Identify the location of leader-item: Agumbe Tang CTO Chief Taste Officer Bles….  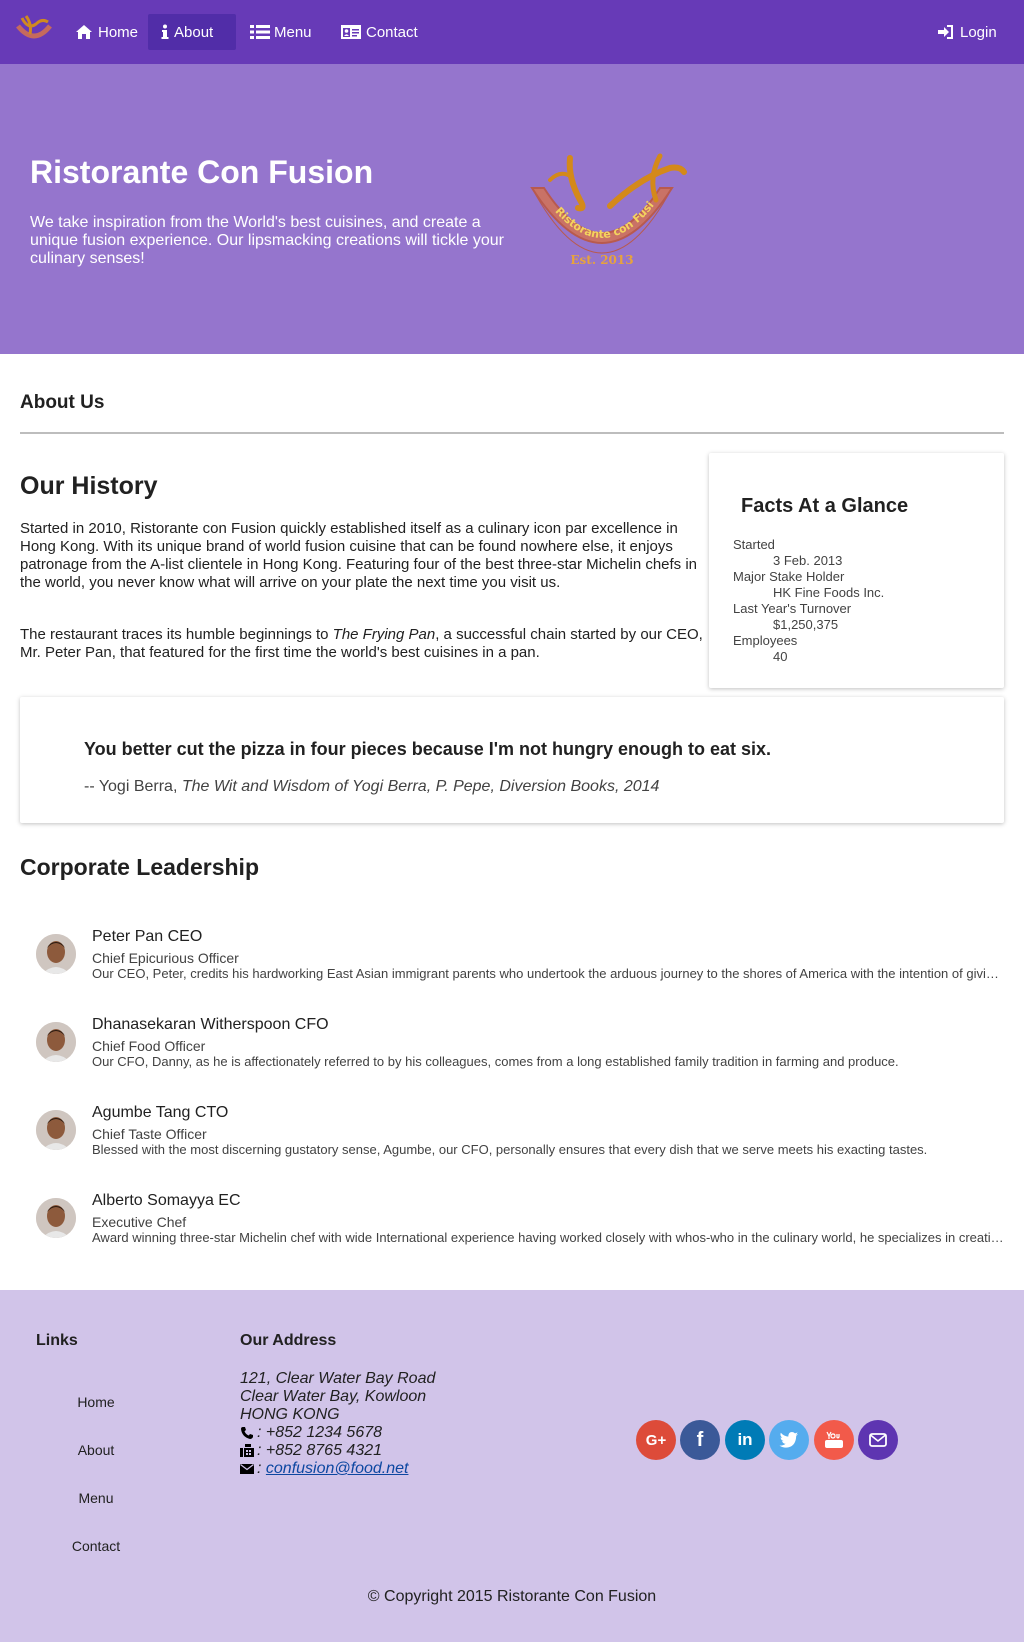
(506, 1136).